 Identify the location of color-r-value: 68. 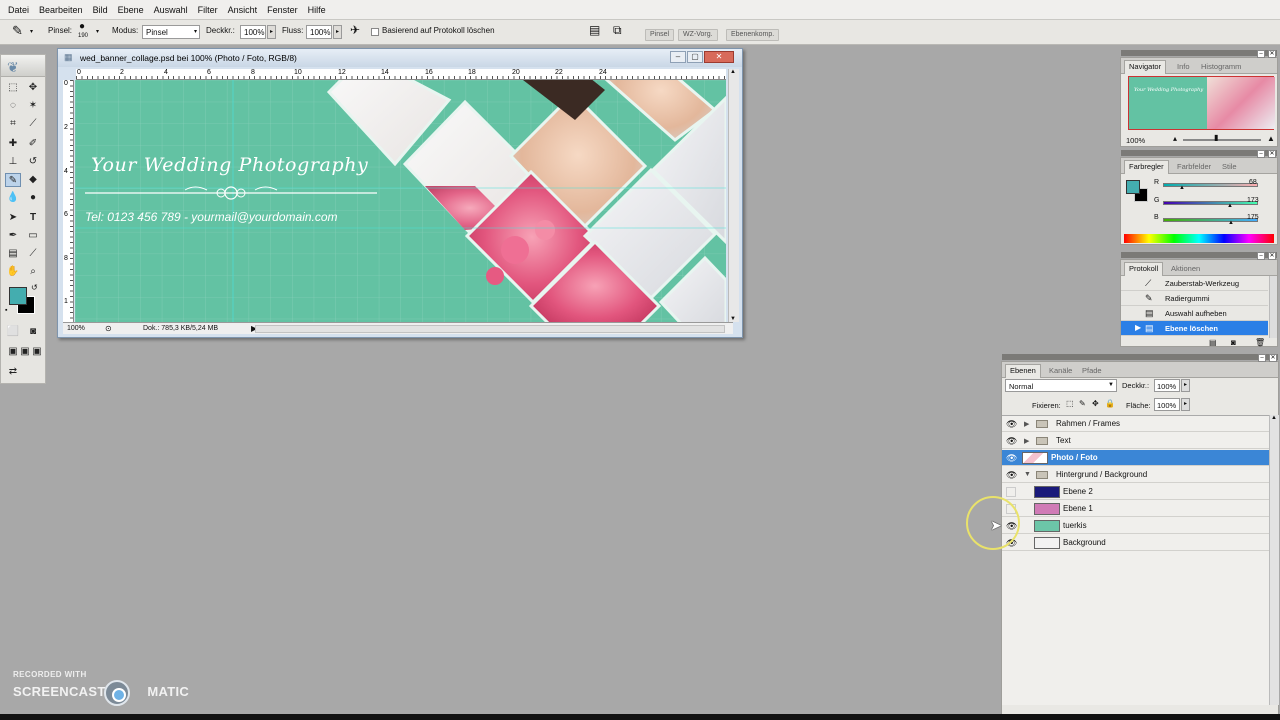
(1253, 182).